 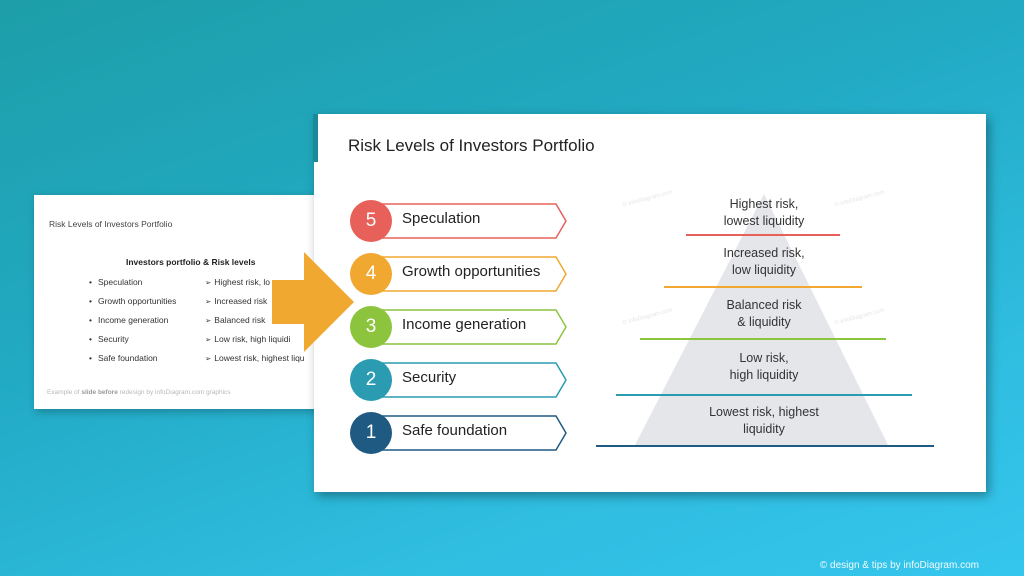 I want to click on risk-level-item: 5 Speculation, so click(x=461, y=221).